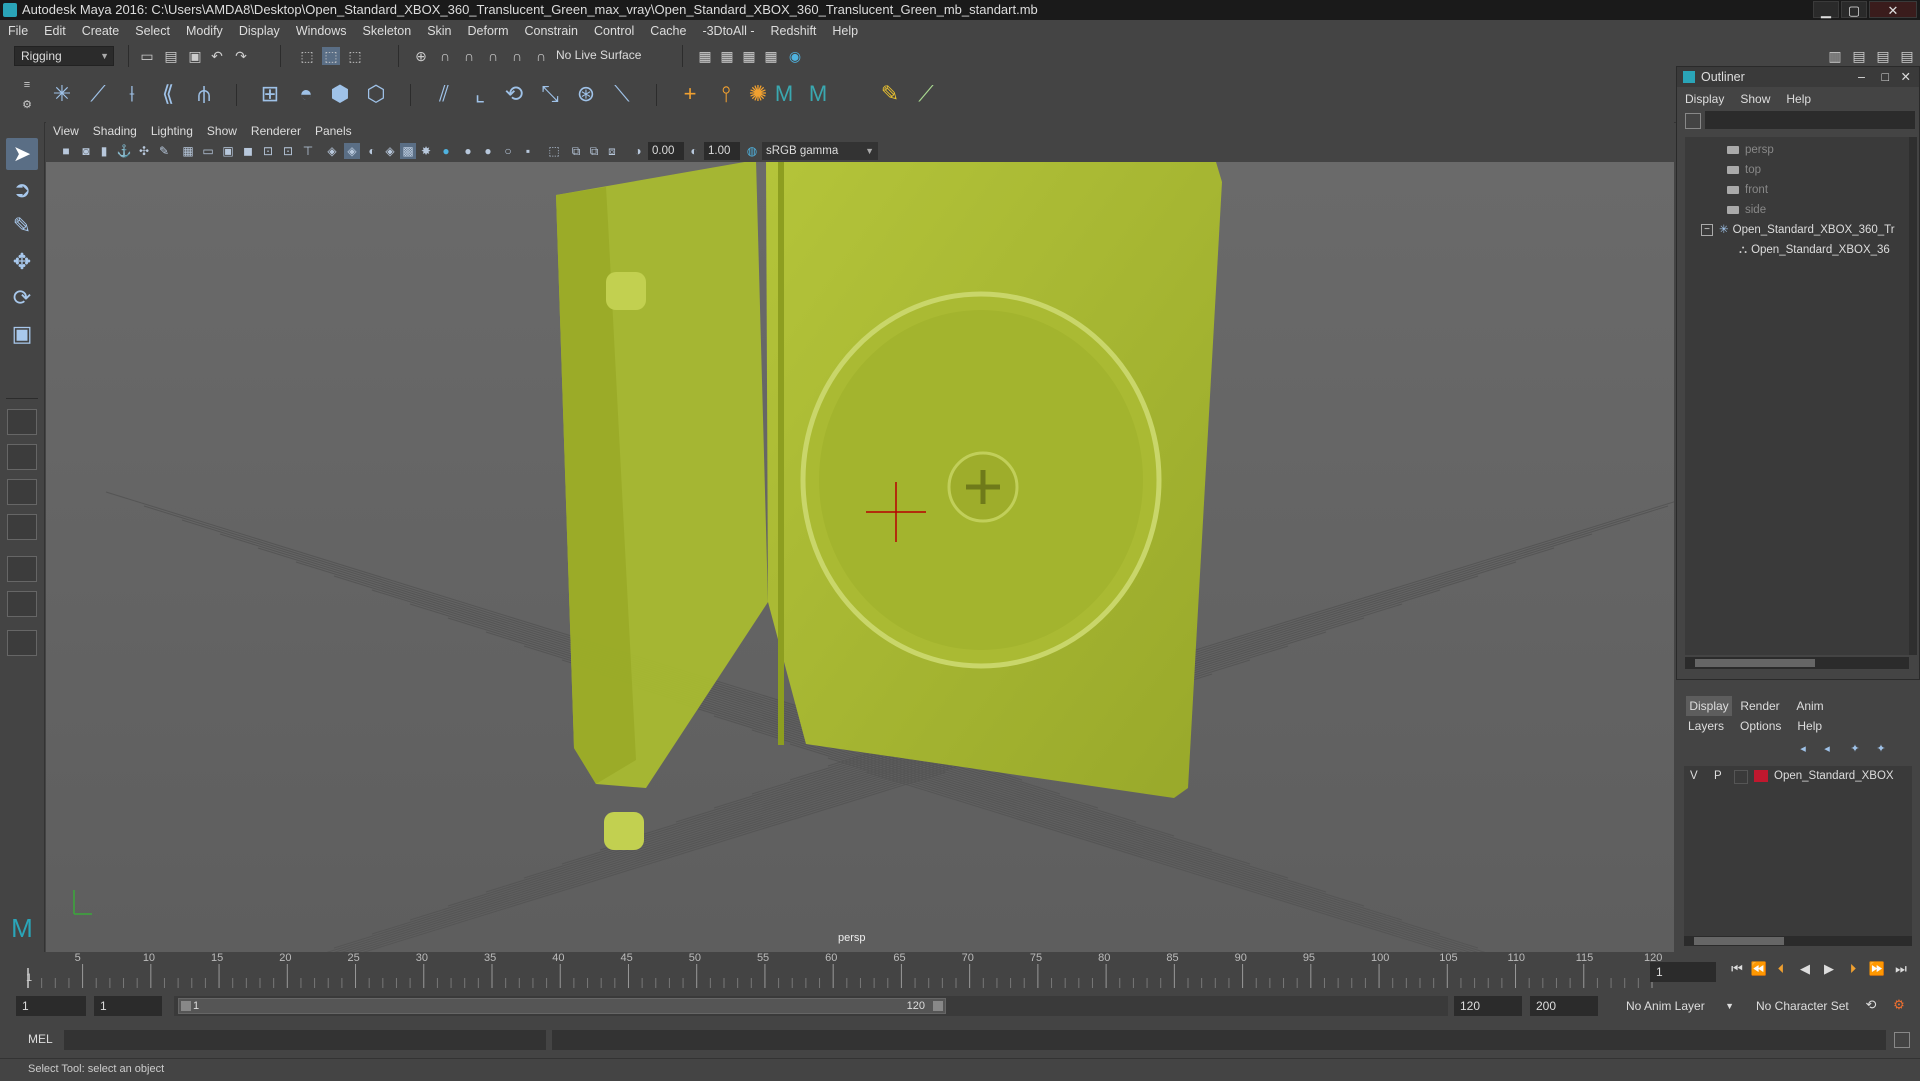 The width and height of the screenshot is (1920, 1081). Describe the element at coordinates (722, 151) in the screenshot. I see `gamma-field: 1.00` at that location.